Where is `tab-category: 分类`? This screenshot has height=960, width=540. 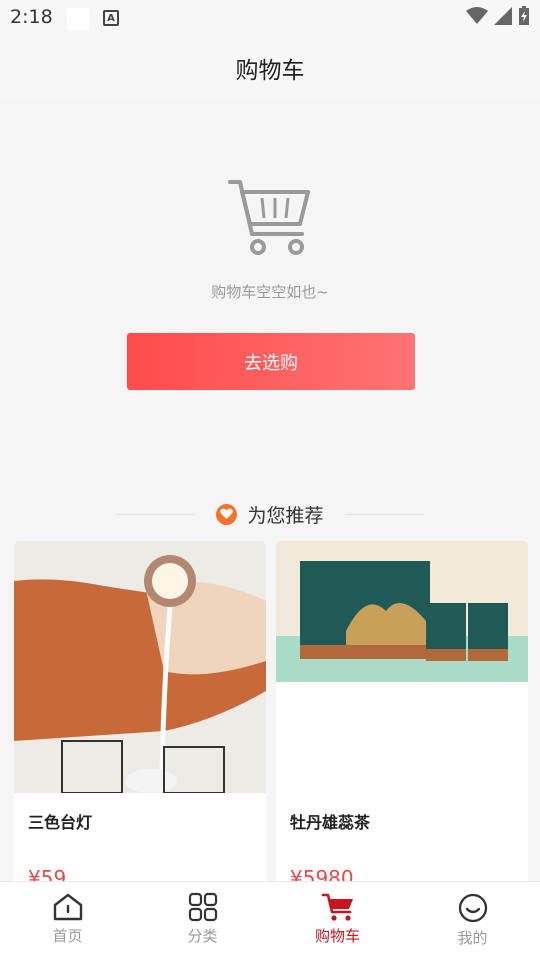
tab-category: 分类 is located at coordinates (202, 921).